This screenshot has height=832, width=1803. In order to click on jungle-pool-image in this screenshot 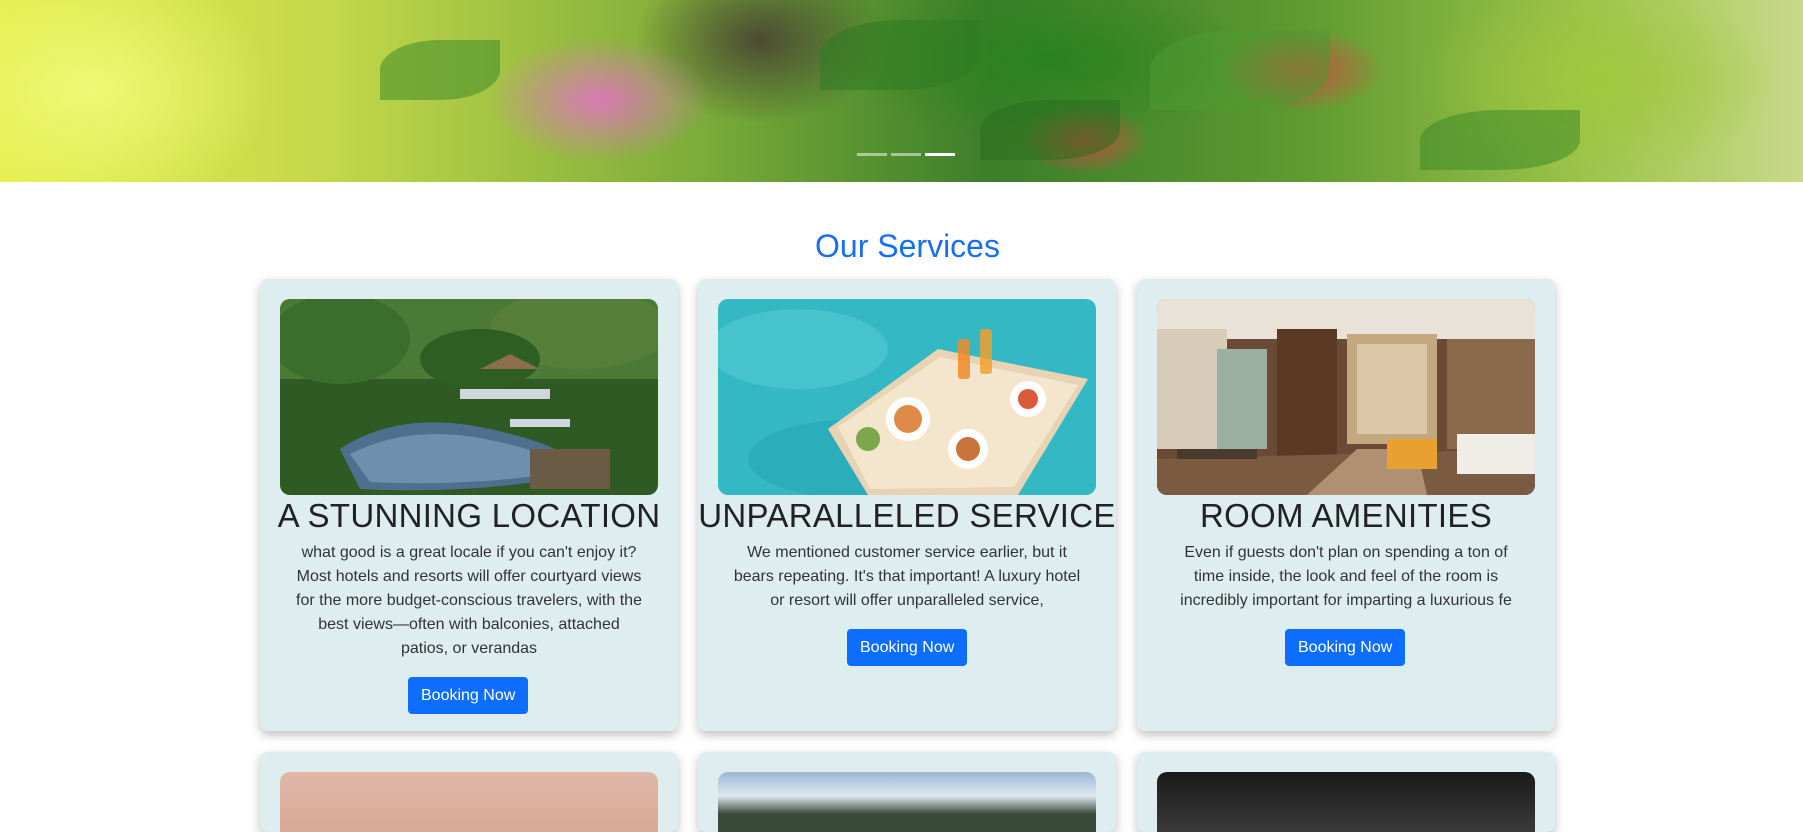, I will do `click(469, 397)`.